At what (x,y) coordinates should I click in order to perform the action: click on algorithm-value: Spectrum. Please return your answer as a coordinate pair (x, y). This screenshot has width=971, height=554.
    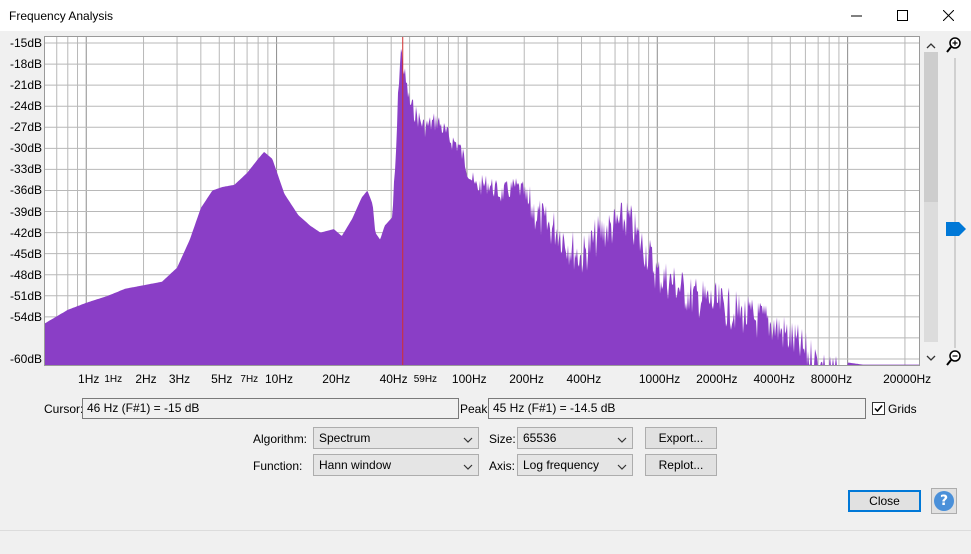
    Looking at the image, I should click on (345, 438).